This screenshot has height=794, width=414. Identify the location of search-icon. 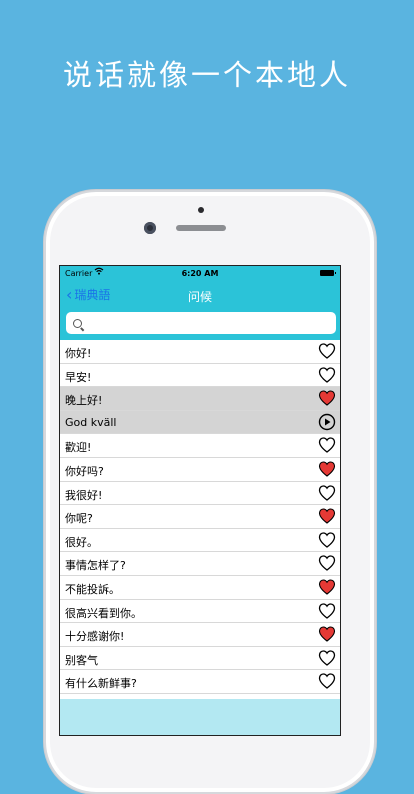
(77, 323).